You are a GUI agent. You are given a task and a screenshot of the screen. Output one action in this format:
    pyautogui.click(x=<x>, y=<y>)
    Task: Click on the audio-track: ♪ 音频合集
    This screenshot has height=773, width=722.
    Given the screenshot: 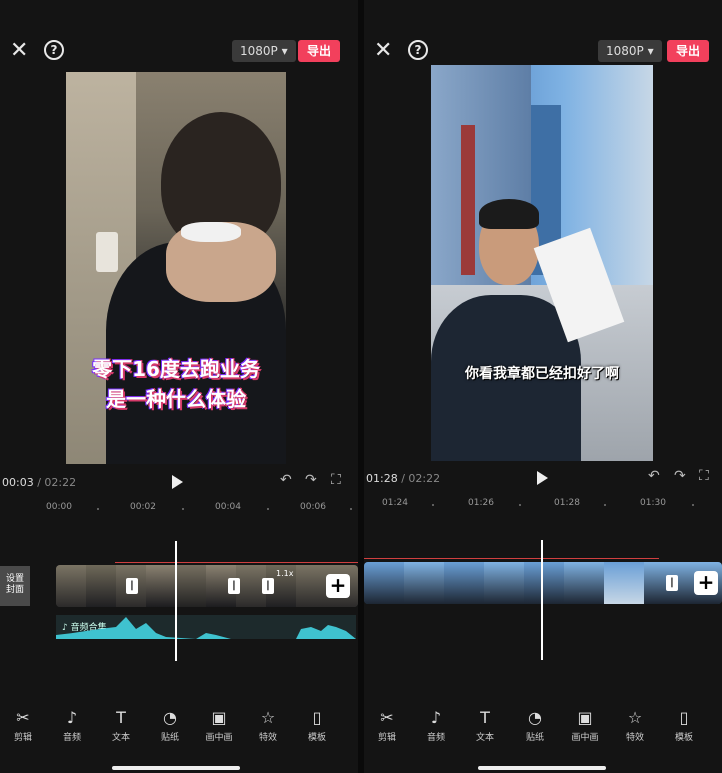 What is the action you would take?
    pyautogui.click(x=206, y=627)
    